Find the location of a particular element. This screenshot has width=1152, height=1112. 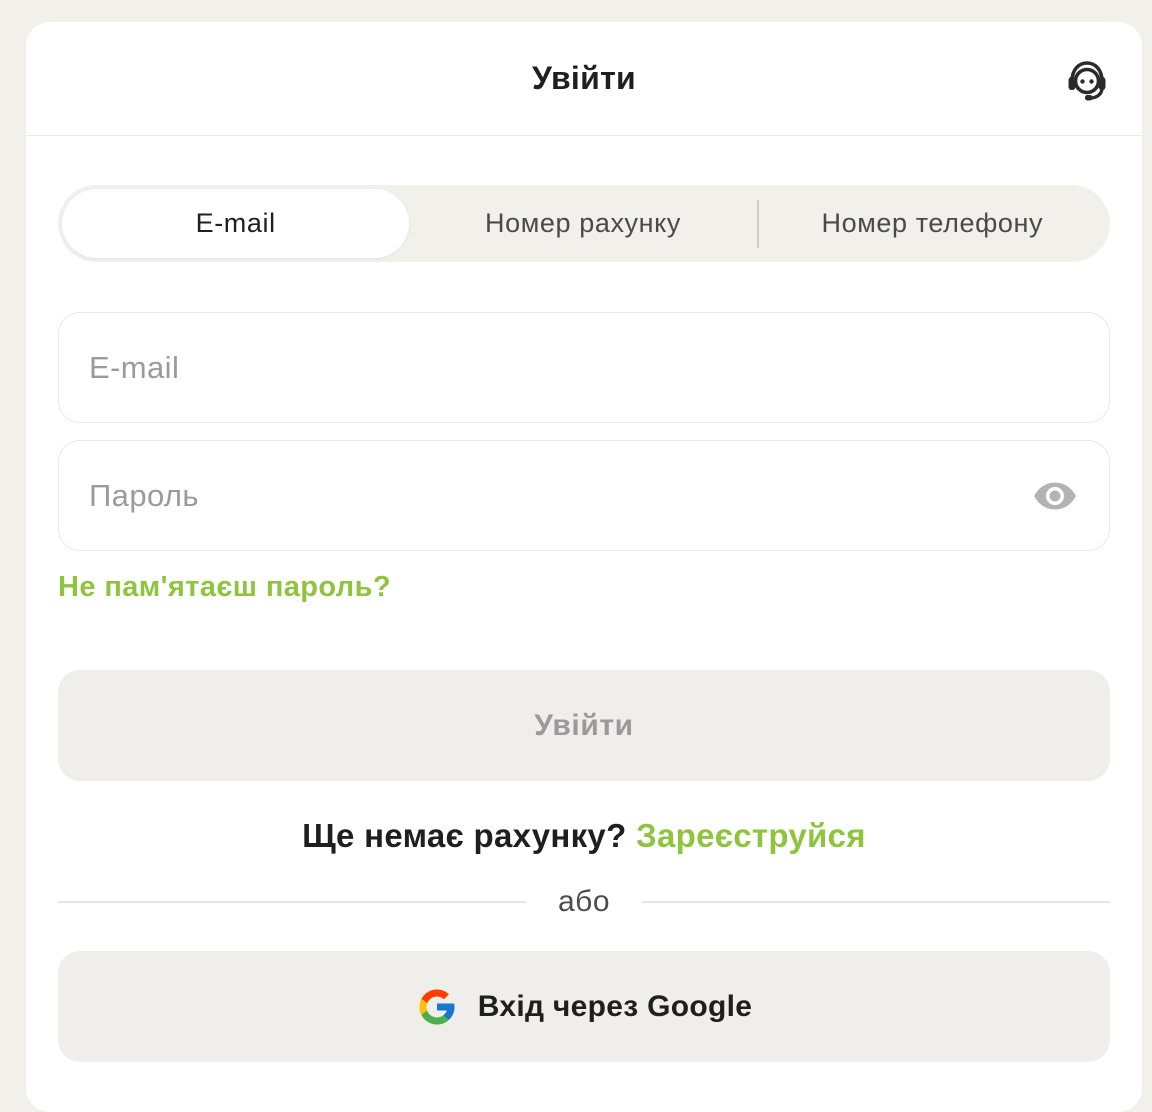

google-login-label: Вхід через Google is located at coordinates (615, 1006).